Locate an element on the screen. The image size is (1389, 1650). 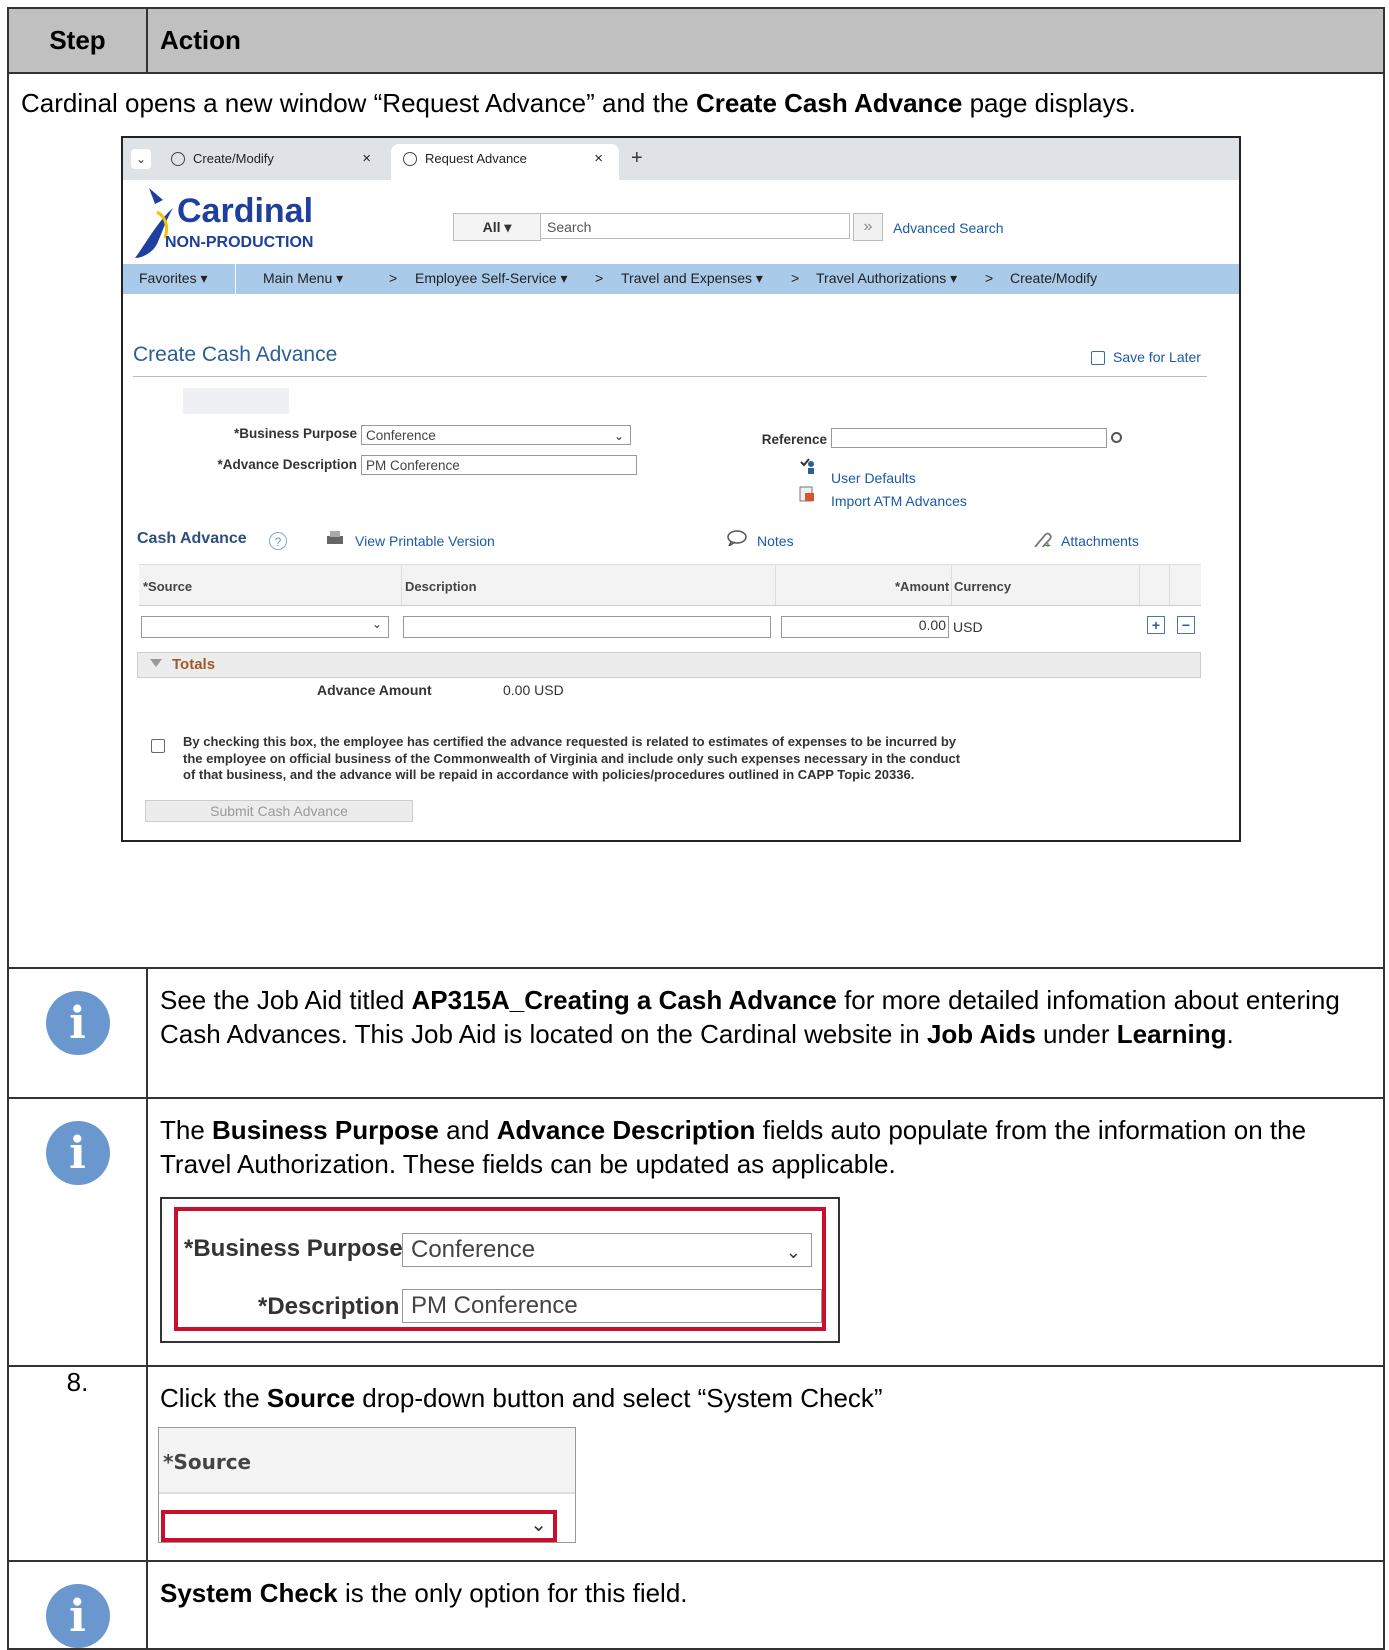
tab-label: Request Advance is located at coordinates (476, 158).